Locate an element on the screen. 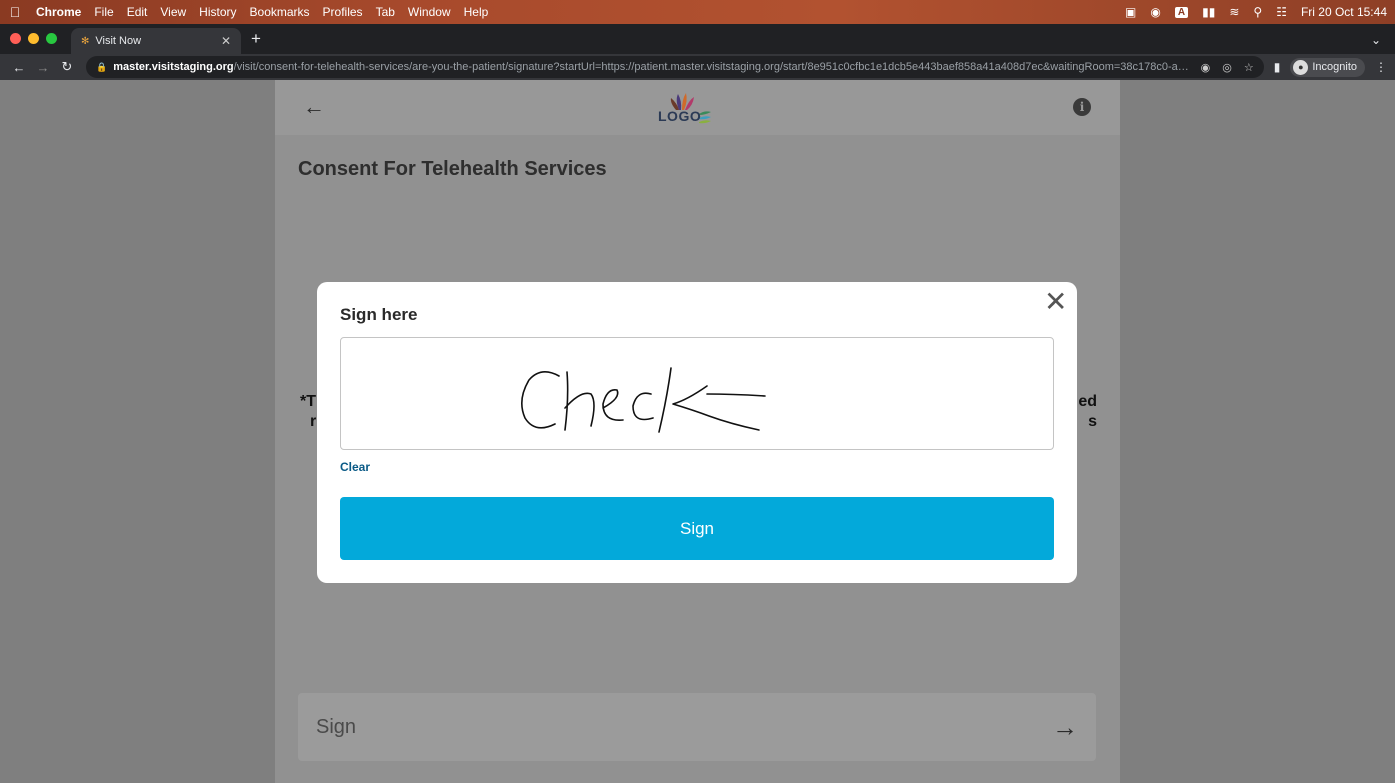 The image size is (1395, 783). control-center-icon: ☷ is located at coordinates (1281, 12).